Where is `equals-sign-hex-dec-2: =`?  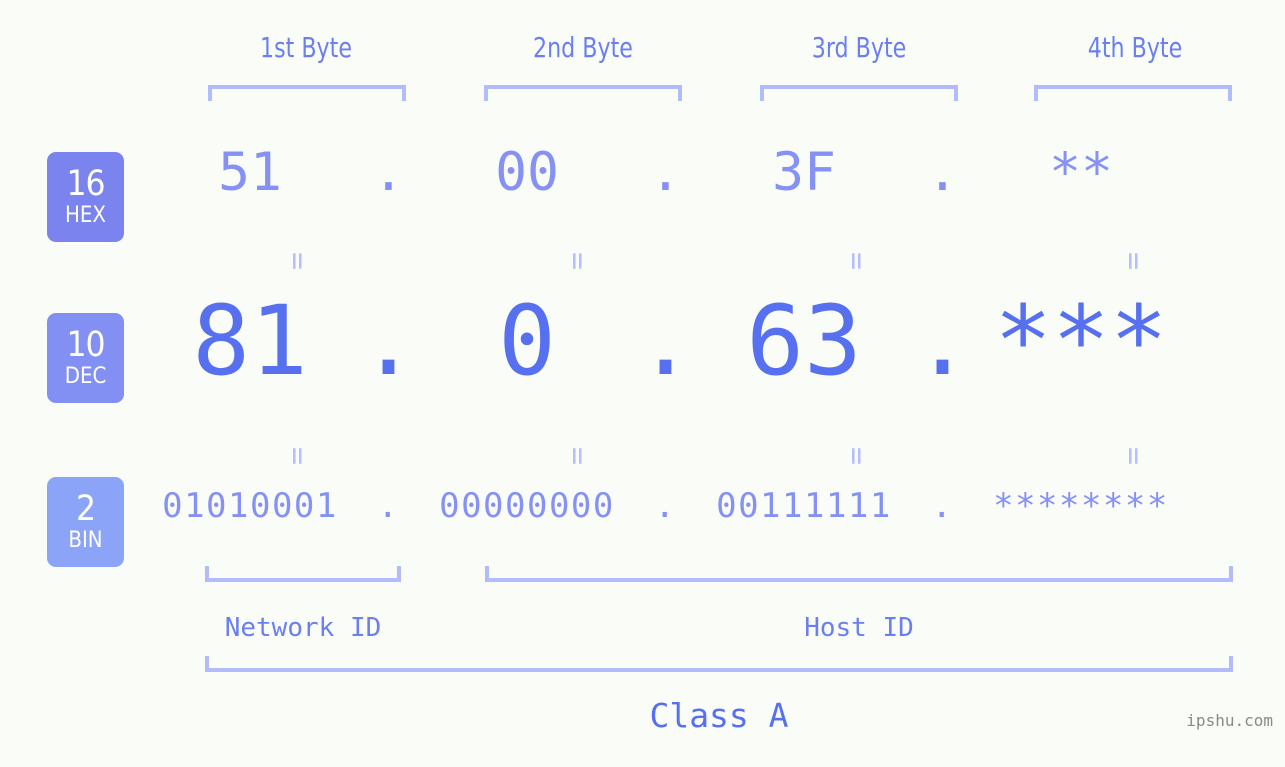 equals-sign-hex-dec-2: = is located at coordinates (578, 261).